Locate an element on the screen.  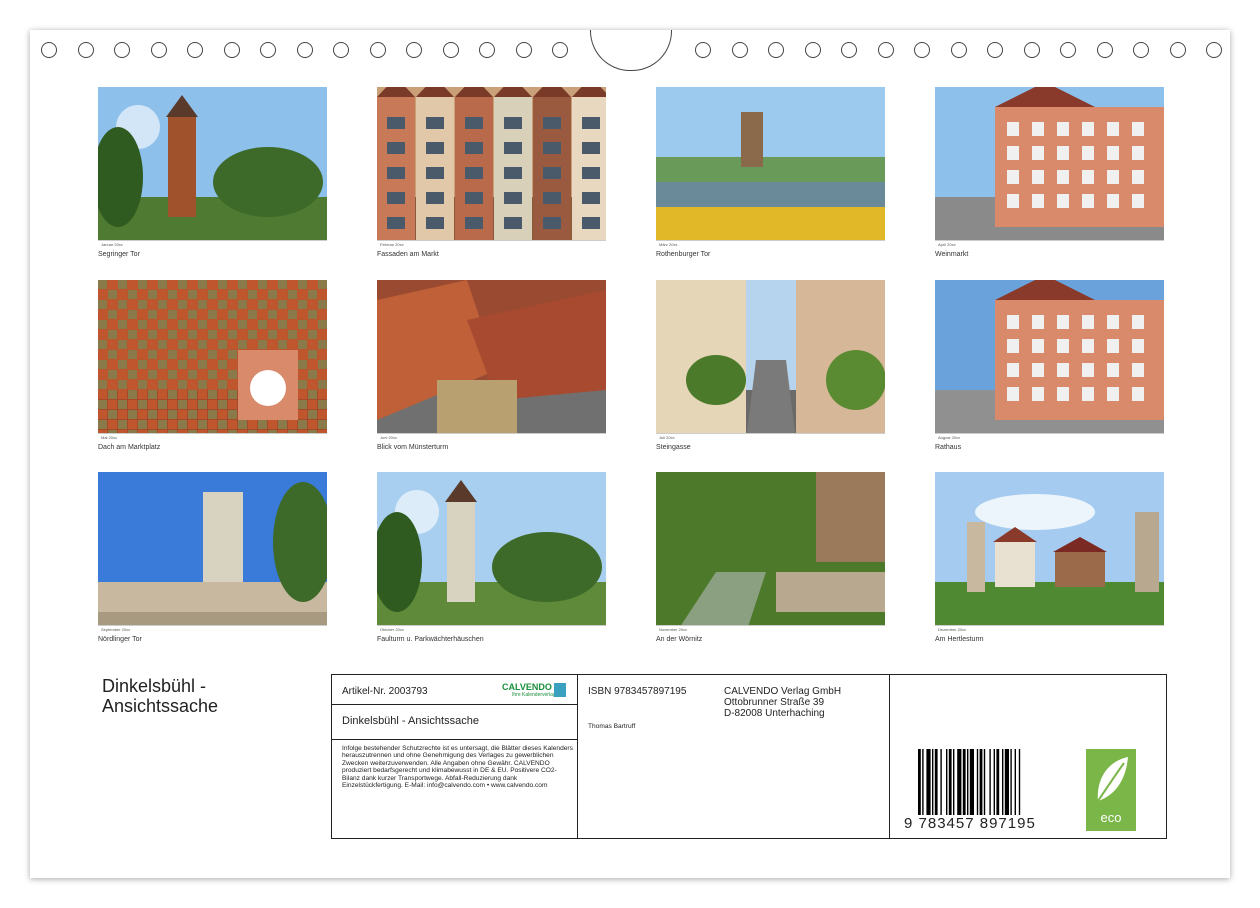
month-caption: Rathaus is located at coordinates (948, 447).